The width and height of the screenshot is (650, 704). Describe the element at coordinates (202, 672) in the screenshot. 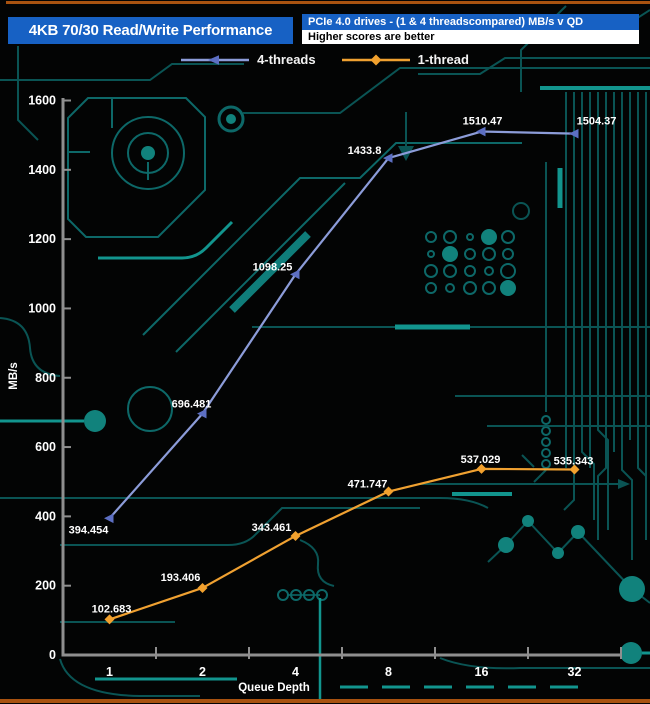

I see `x-tick-label: 2` at that location.